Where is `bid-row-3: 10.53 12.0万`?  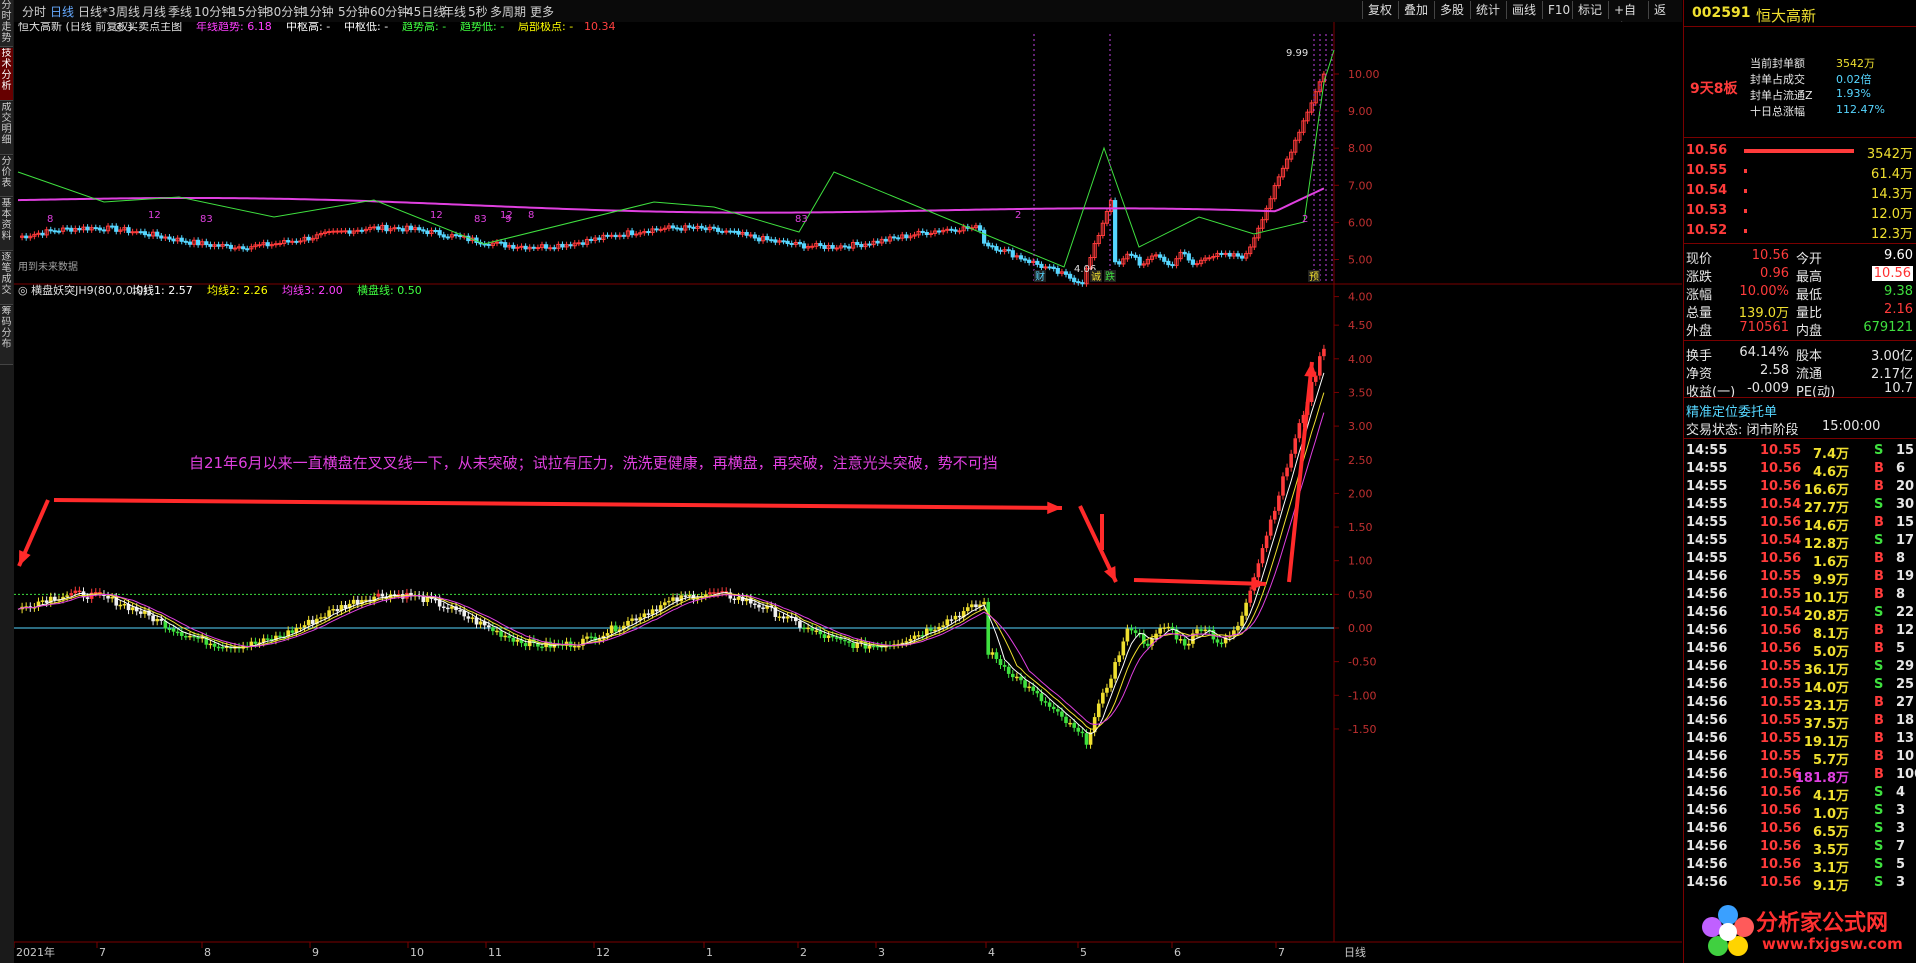
bid-row-3: 10.53 12.0万 is located at coordinates (1800, 212).